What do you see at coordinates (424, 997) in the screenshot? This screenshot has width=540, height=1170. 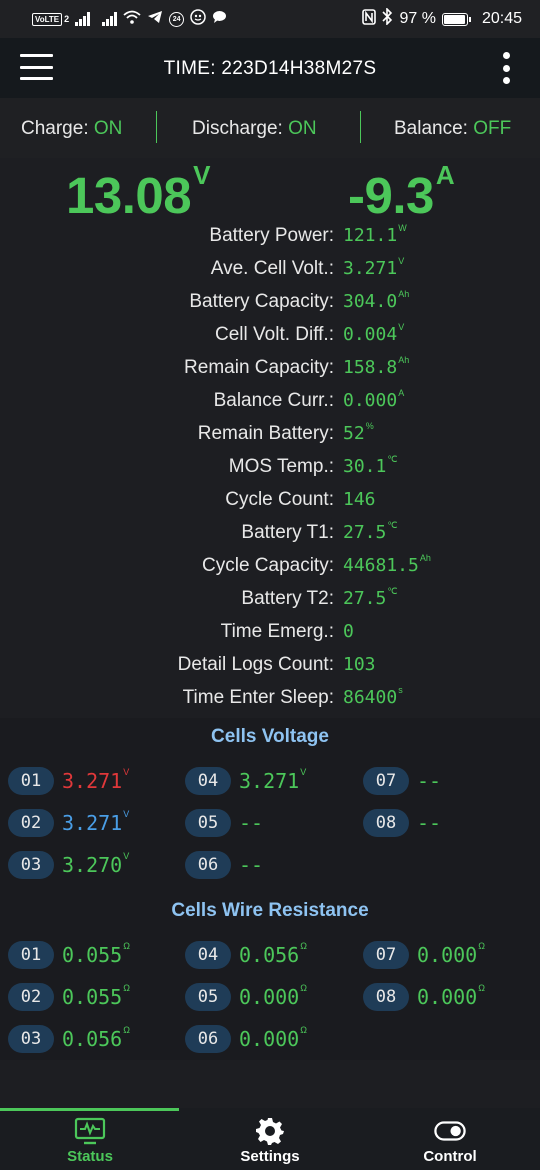 I see `resistance-cell: 08 0.000Ω` at bounding box center [424, 997].